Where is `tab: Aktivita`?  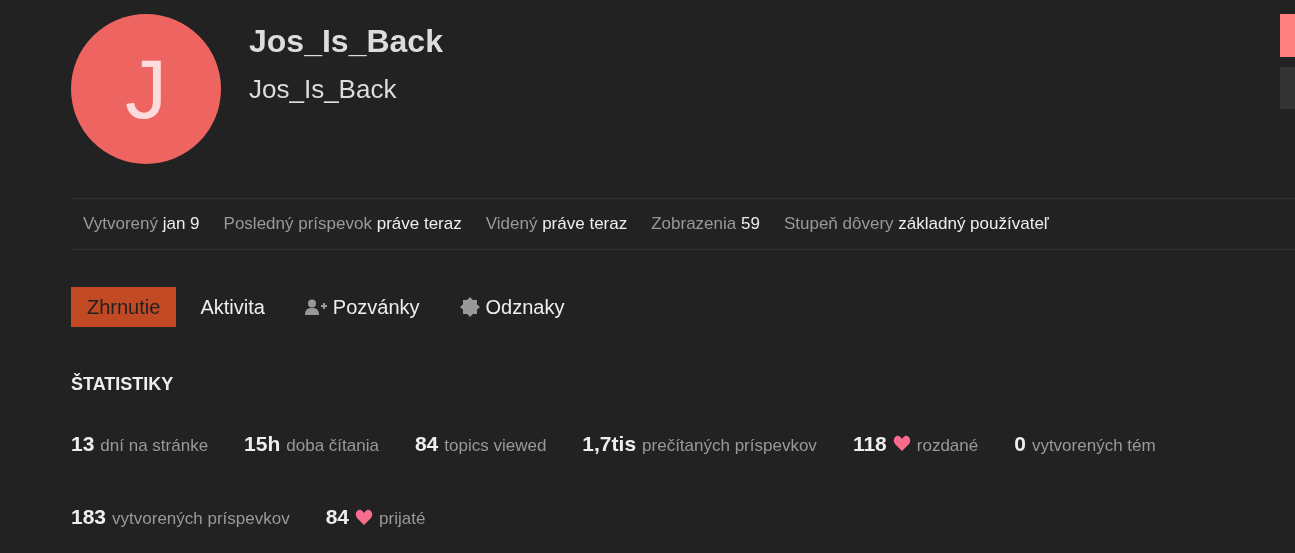 tab: Aktivita is located at coordinates (232, 306).